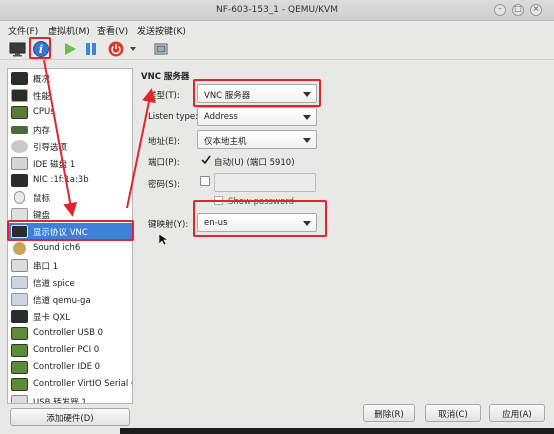 The height and width of the screenshot is (434, 554). Describe the element at coordinates (164, 163) in the screenshot. I see `port-label: 端口(P):` at that location.